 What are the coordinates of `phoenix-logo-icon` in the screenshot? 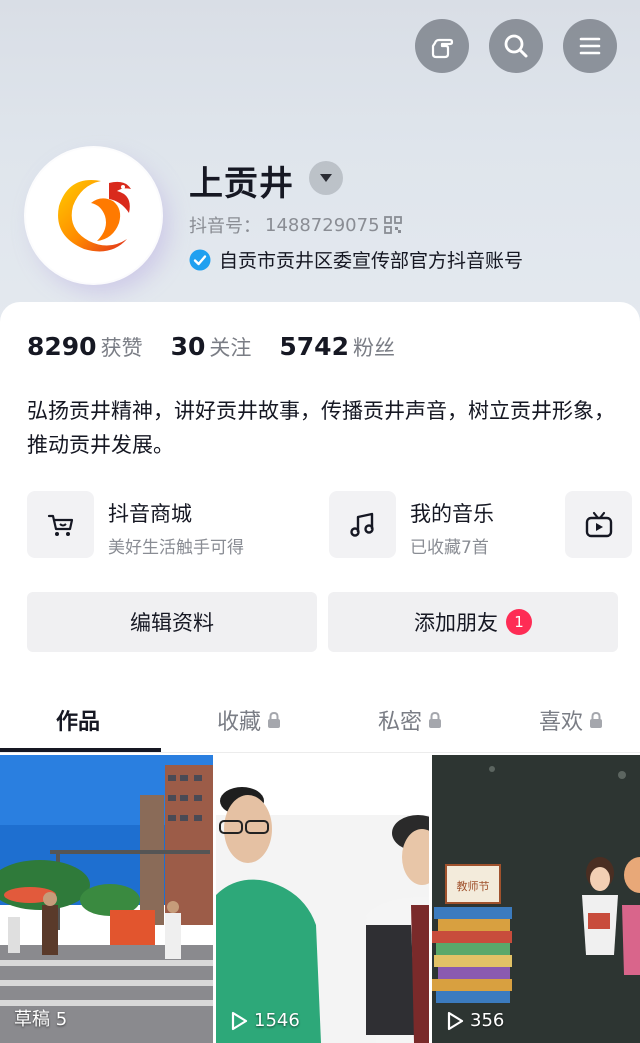 It's located at (94, 215).